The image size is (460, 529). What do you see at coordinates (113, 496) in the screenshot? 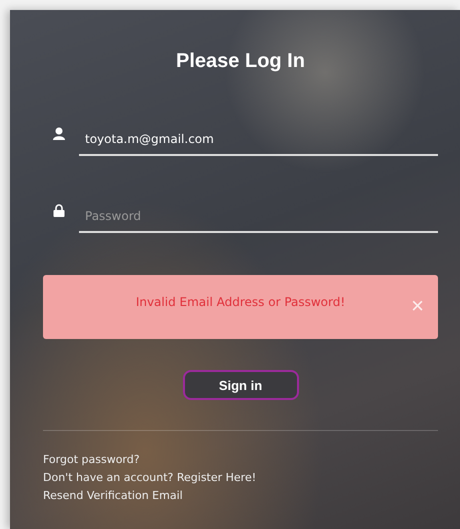
I see `text-link: Resend Verification Email` at bounding box center [113, 496].